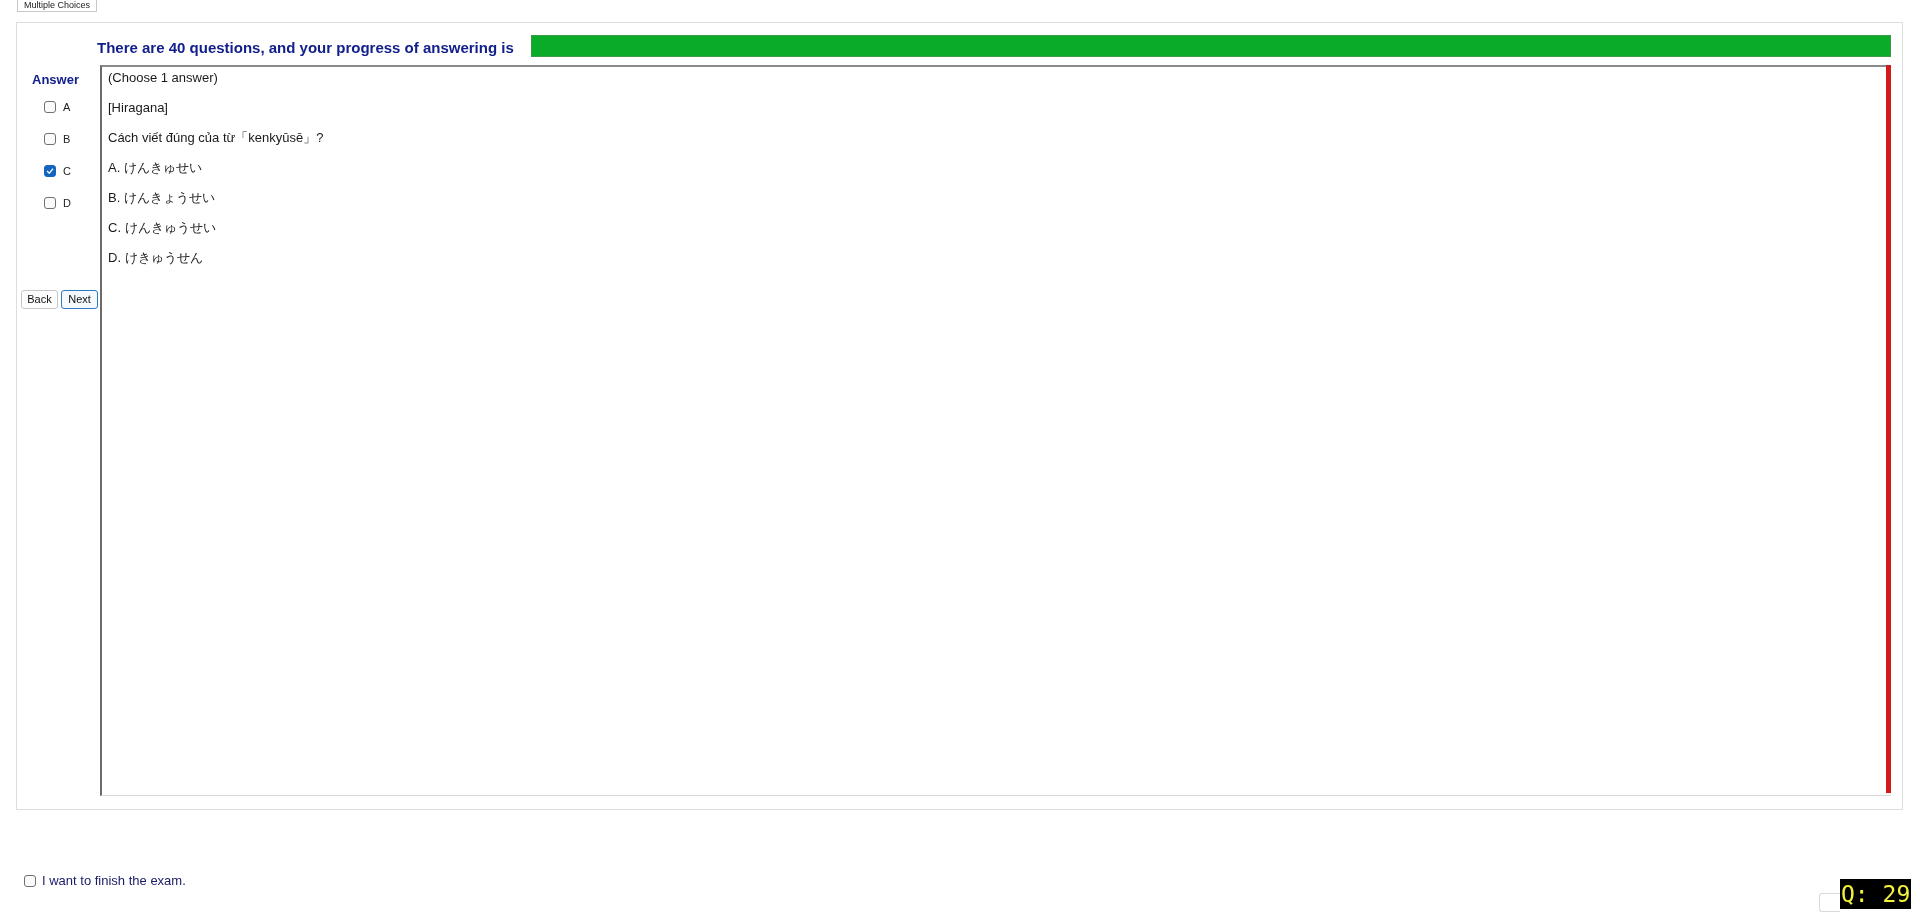 Image resolution: width=1920 pixels, height=920 pixels. Describe the element at coordinates (67, 139) in the screenshot. I see `option-label: B` at that location.